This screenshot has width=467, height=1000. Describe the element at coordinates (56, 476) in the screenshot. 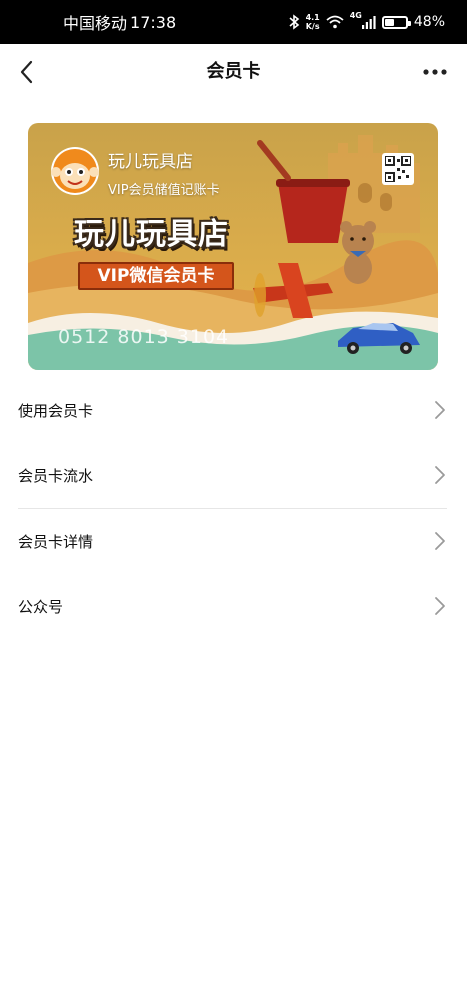

I see `menu-item-label: 会员卡流水` at that location.